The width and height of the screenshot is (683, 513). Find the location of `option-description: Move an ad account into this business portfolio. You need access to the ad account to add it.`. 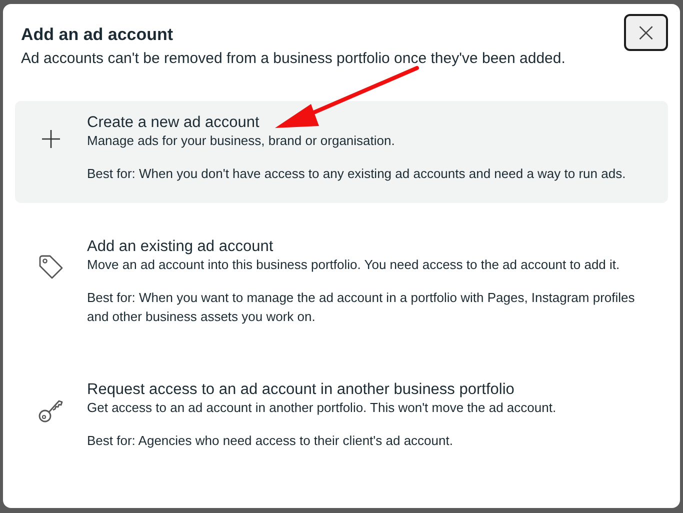

option-description: Move an ad account into this business portfolio. You need access to the ad account to add it. is located at coordinates (354, 265).